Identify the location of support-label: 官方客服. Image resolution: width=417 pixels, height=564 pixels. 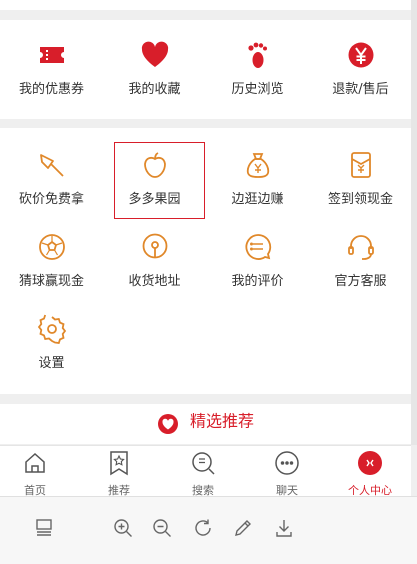
(360, 281).